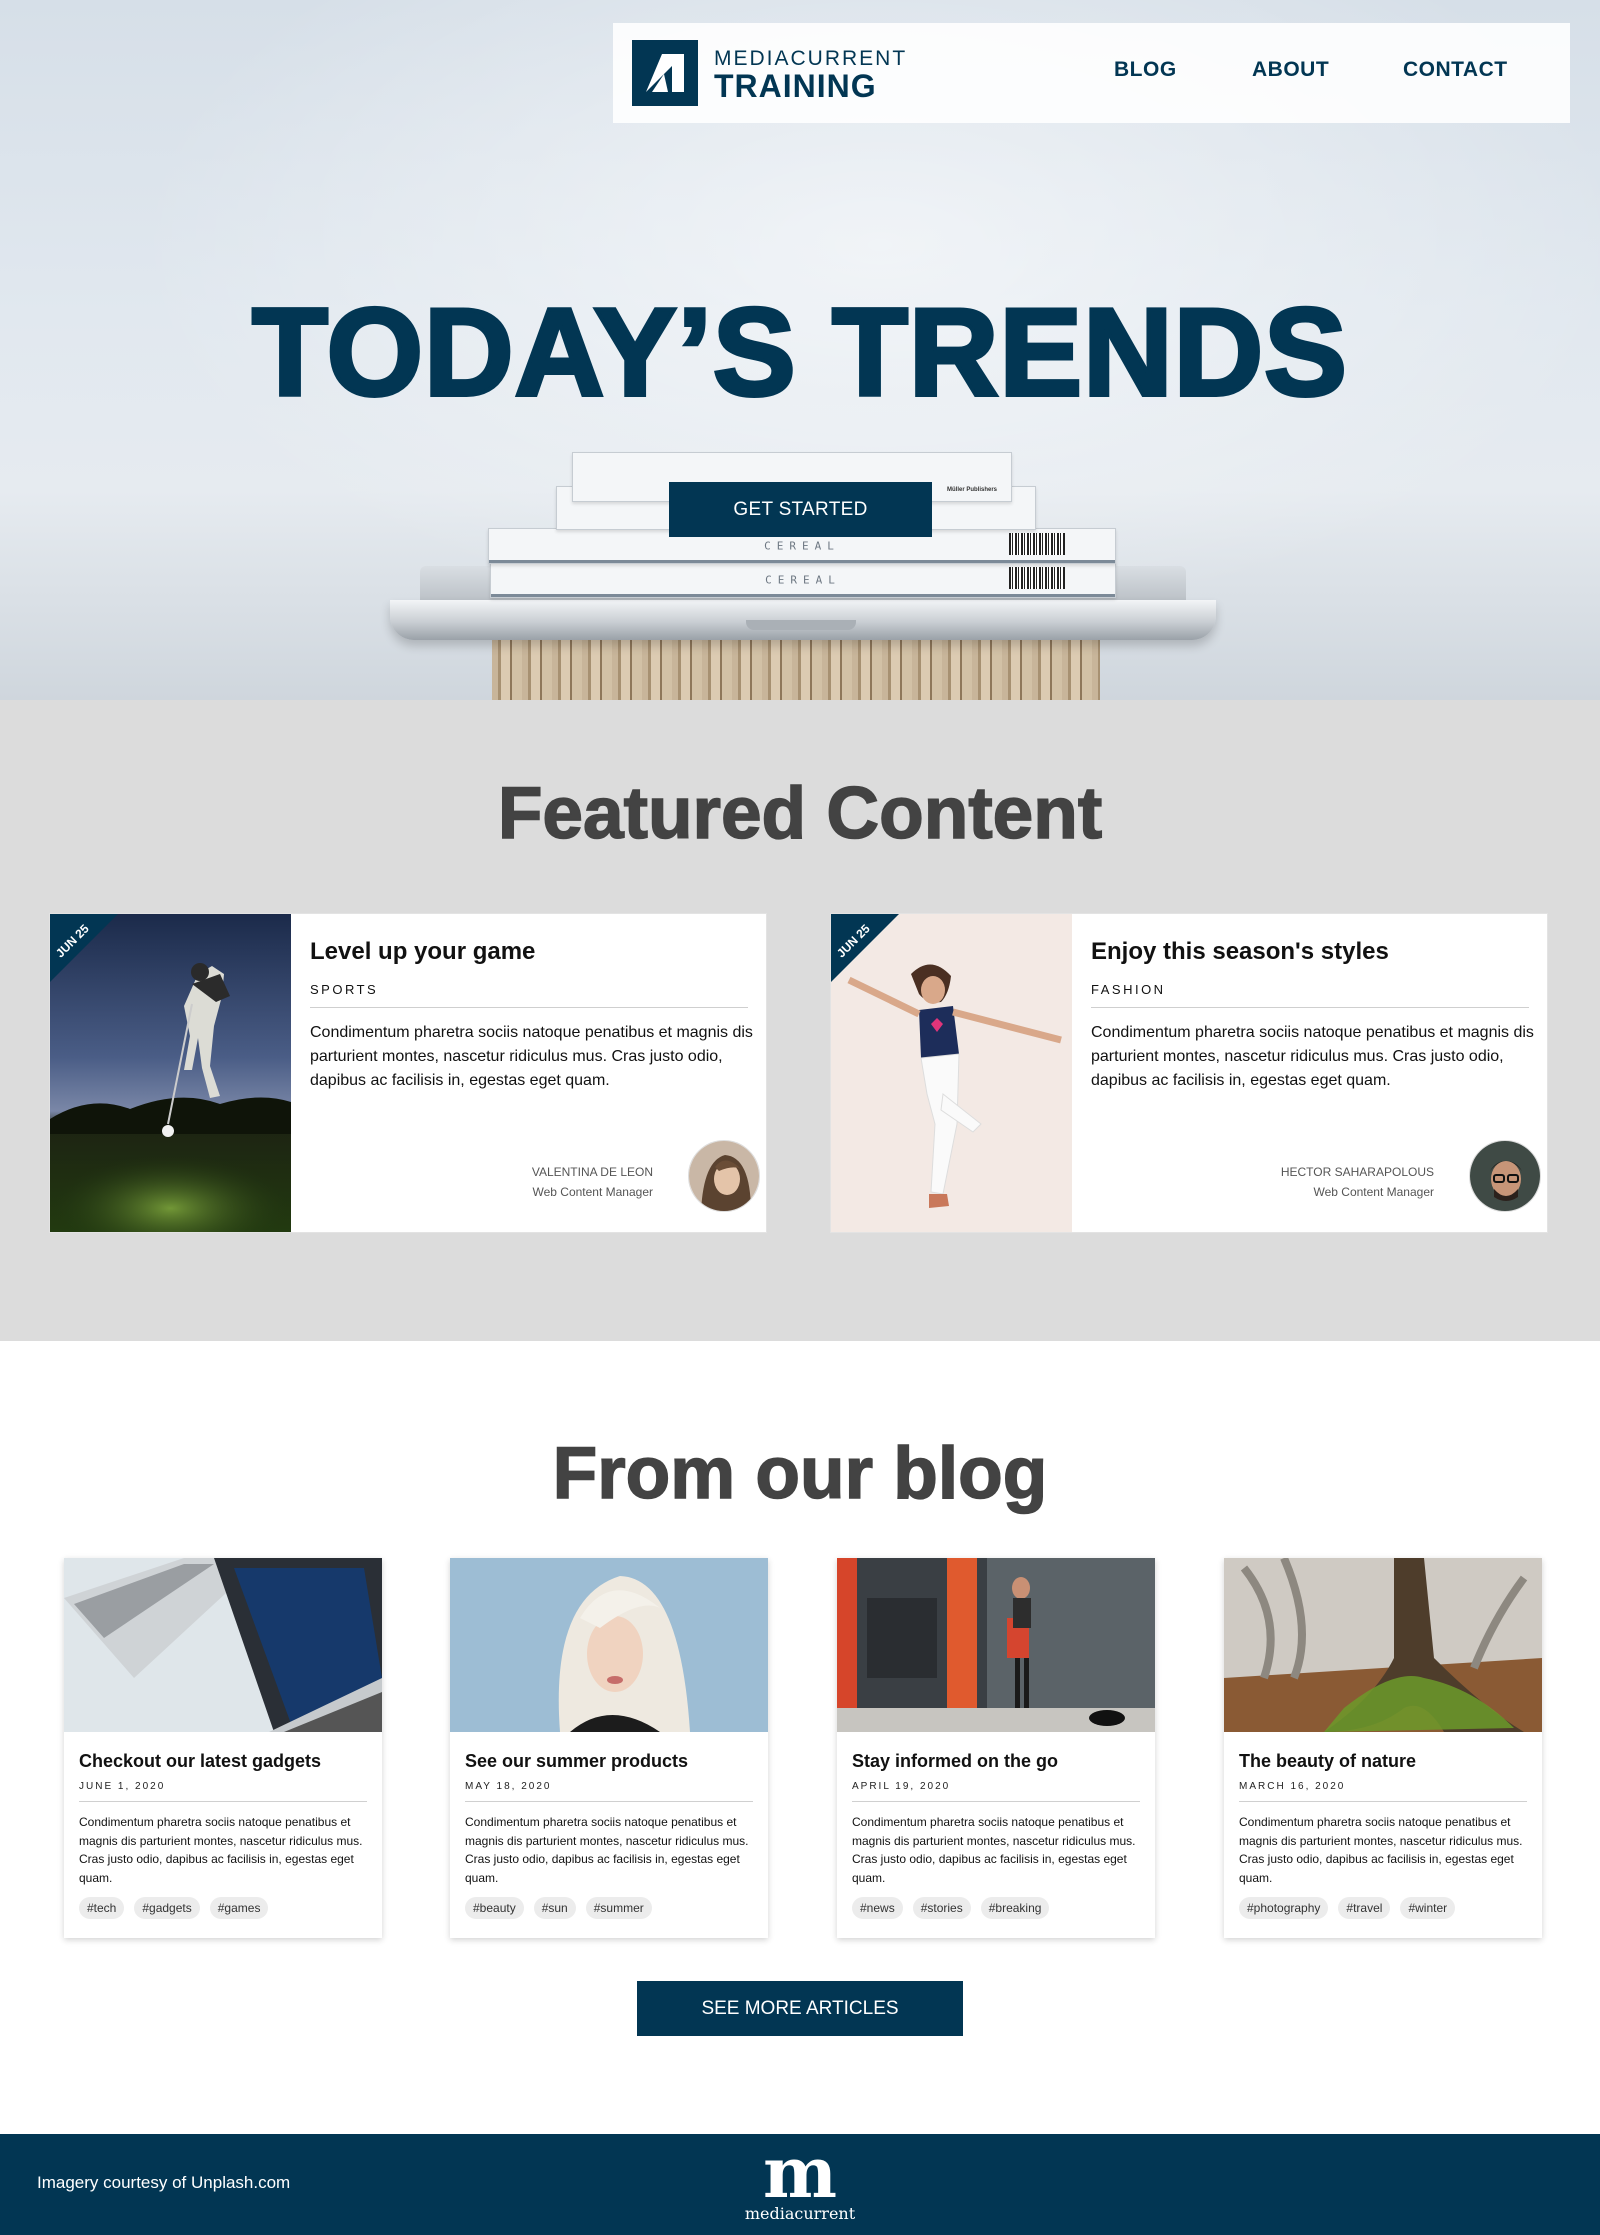 This screenshot has height=2235, width=1600. I want to click on blog-card-date: JUNE 1, 2020, so click(122, 1786).